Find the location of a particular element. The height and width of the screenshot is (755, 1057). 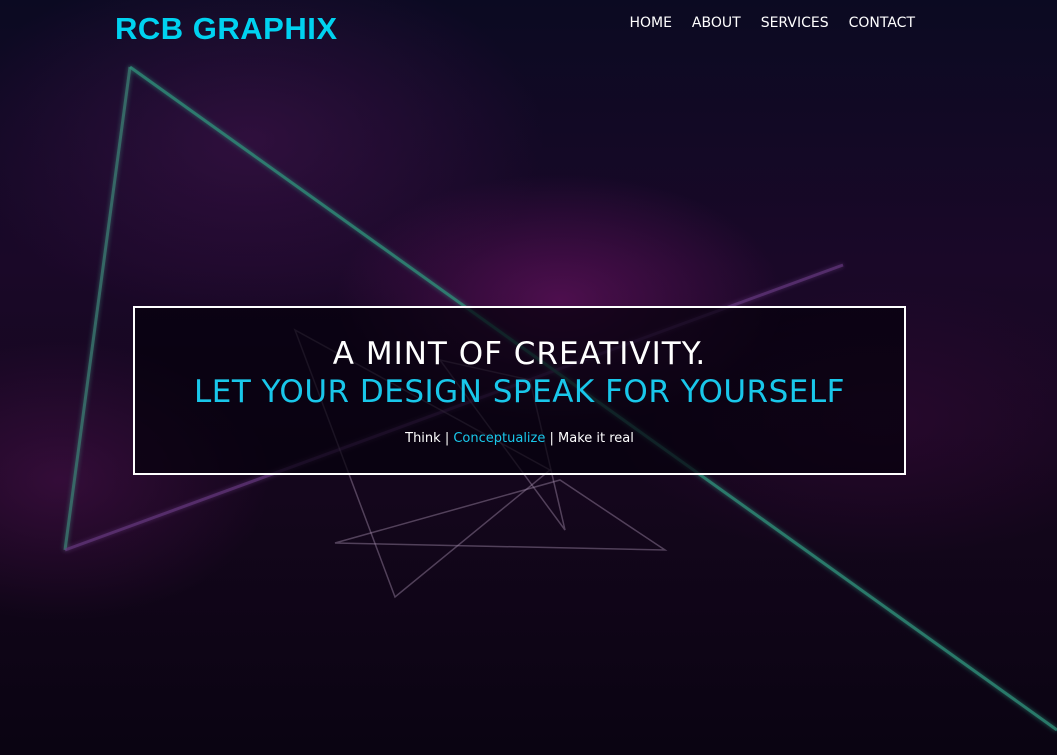

navbar: RCB GRAPHIX HOME ABOUT SERVICES CONTACT is located at coordinates (528, 25).